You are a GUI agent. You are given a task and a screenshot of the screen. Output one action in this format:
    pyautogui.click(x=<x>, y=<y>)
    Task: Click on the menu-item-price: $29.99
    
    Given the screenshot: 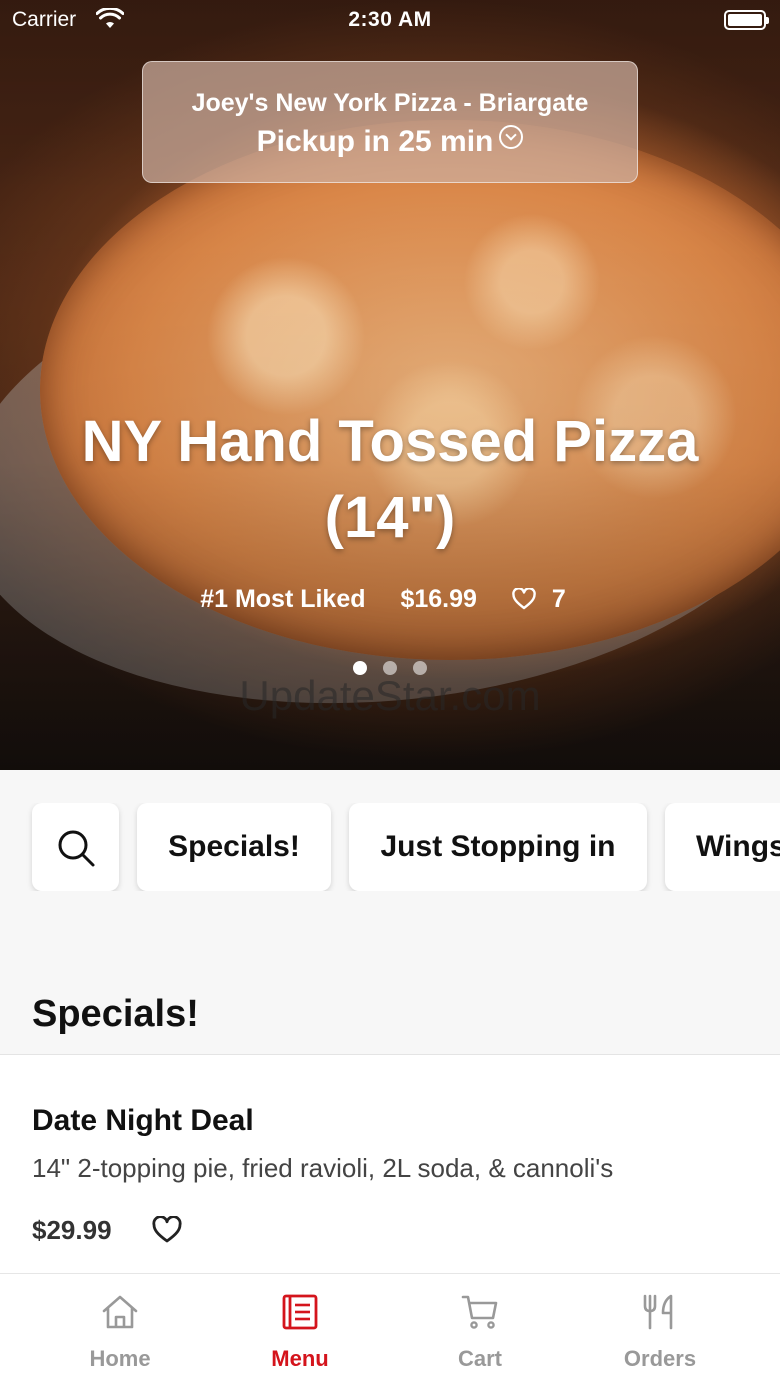 What is the action you would take?
    pyautogui.click(x=72, y=1230)
    